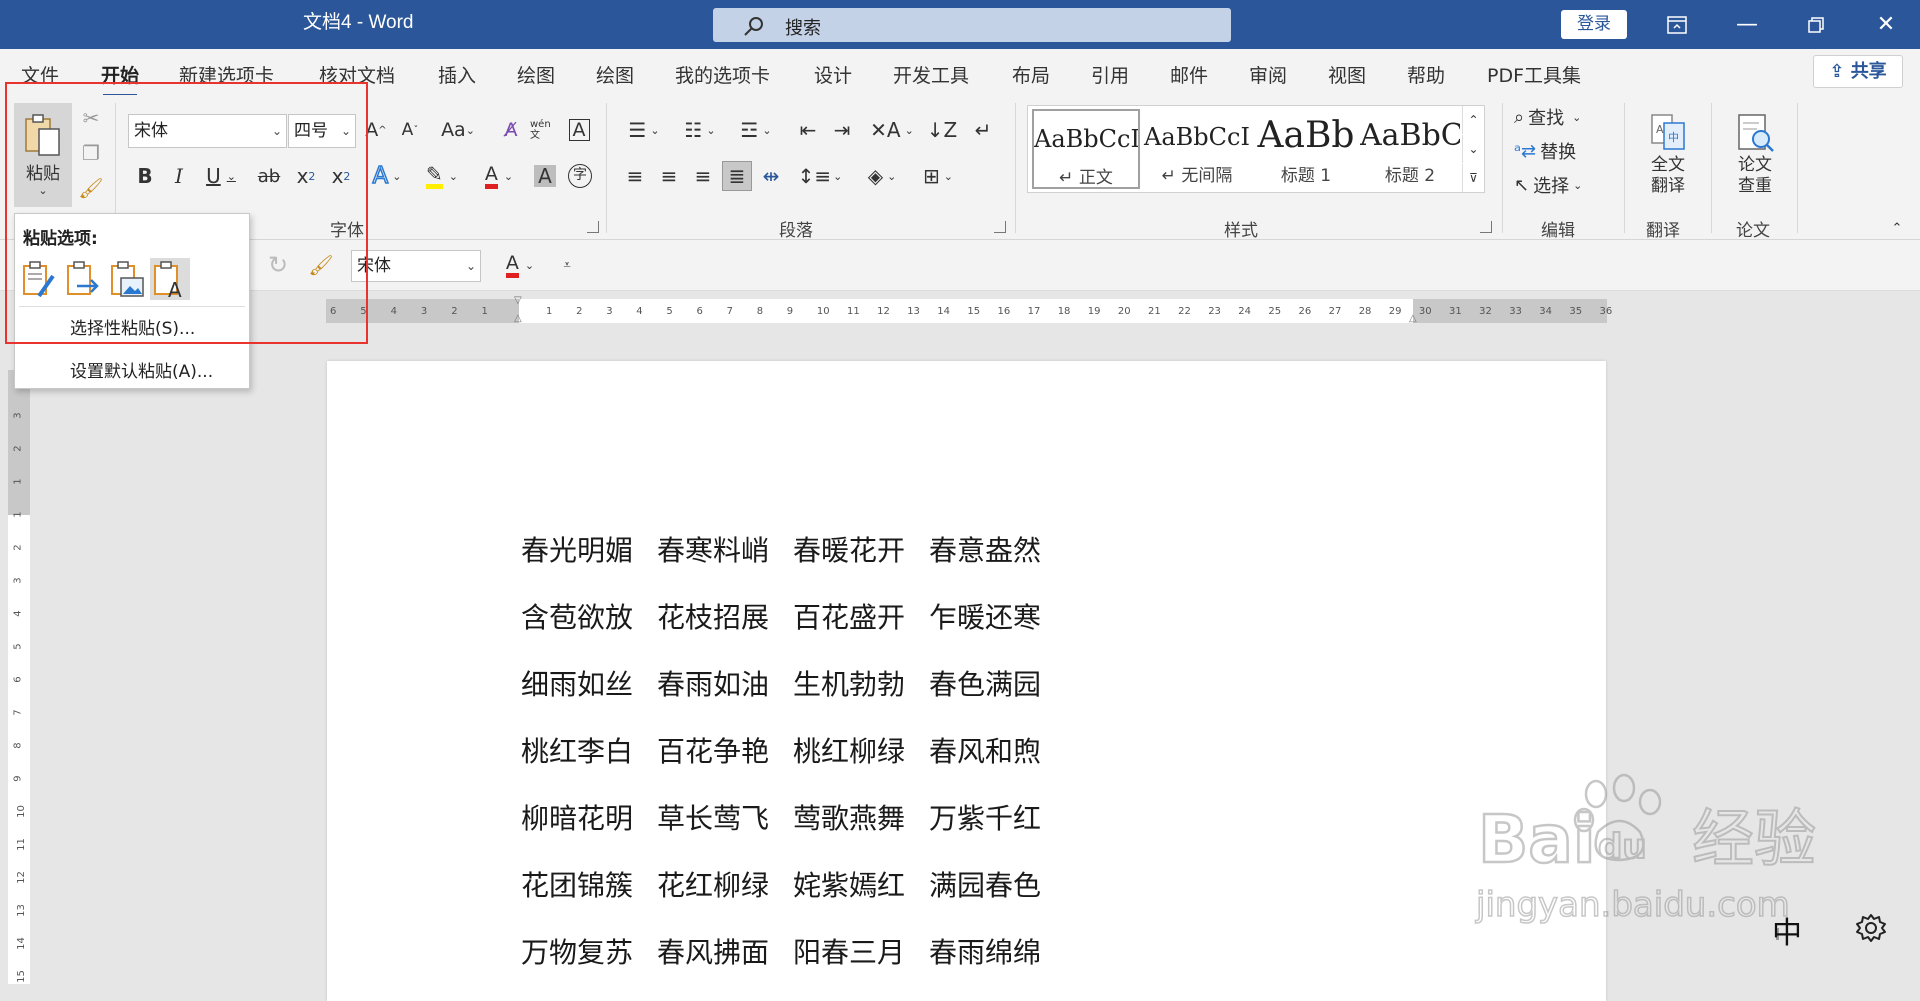 The width and height of the screenshot is (1920, 1001). What do you see at coordinates (1410, 149) in the screenshot?
I see `style-heading-2: AaBbC 标题 2` at bounding box center [1410, 149].